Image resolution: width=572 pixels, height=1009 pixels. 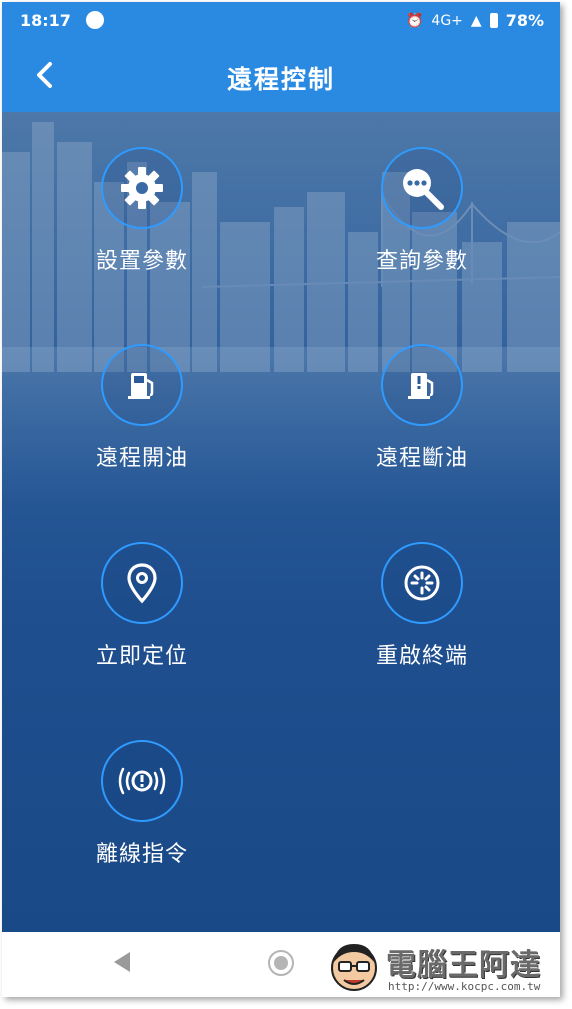 What do you see at coordinates (141, 261) in the screenshot?
I see `set-parameters-label: 設置參數` at bounding box center [141, 261].